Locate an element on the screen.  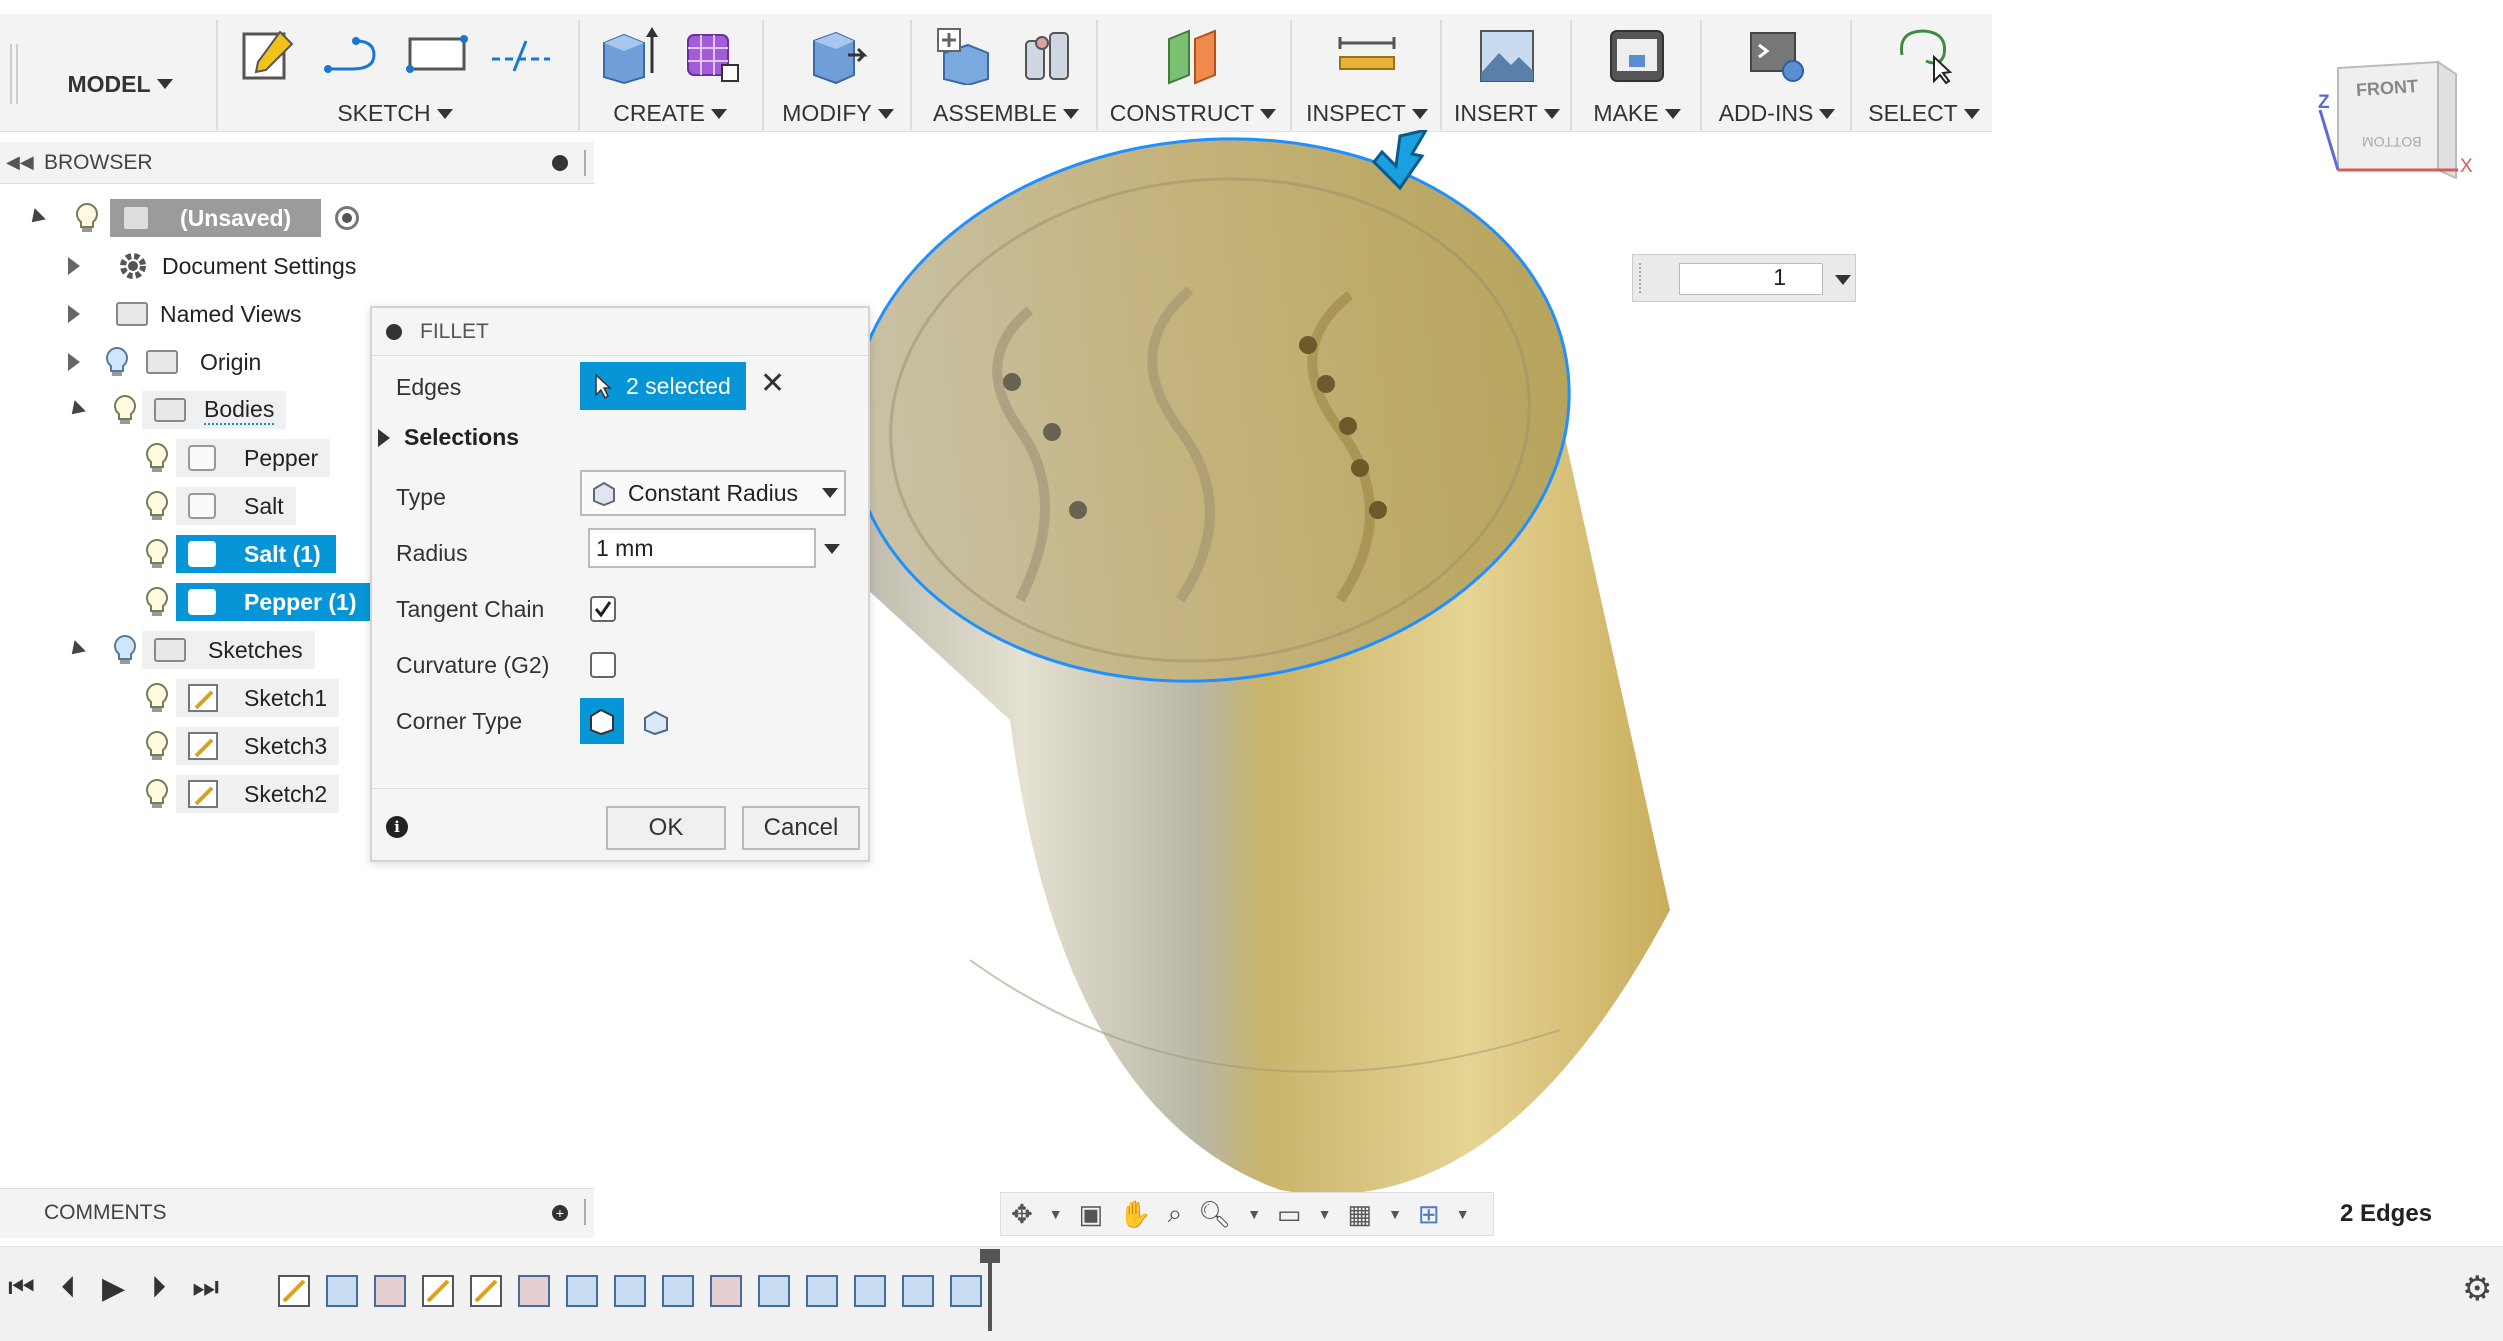
zoom-window-icon: ⌕ is located at coordinates (1175, 1214).